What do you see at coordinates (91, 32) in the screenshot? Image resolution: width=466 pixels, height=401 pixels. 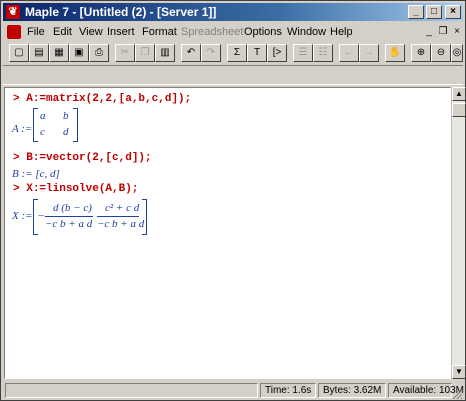 I see `menu-view: View` at bounding box center [91, 32].